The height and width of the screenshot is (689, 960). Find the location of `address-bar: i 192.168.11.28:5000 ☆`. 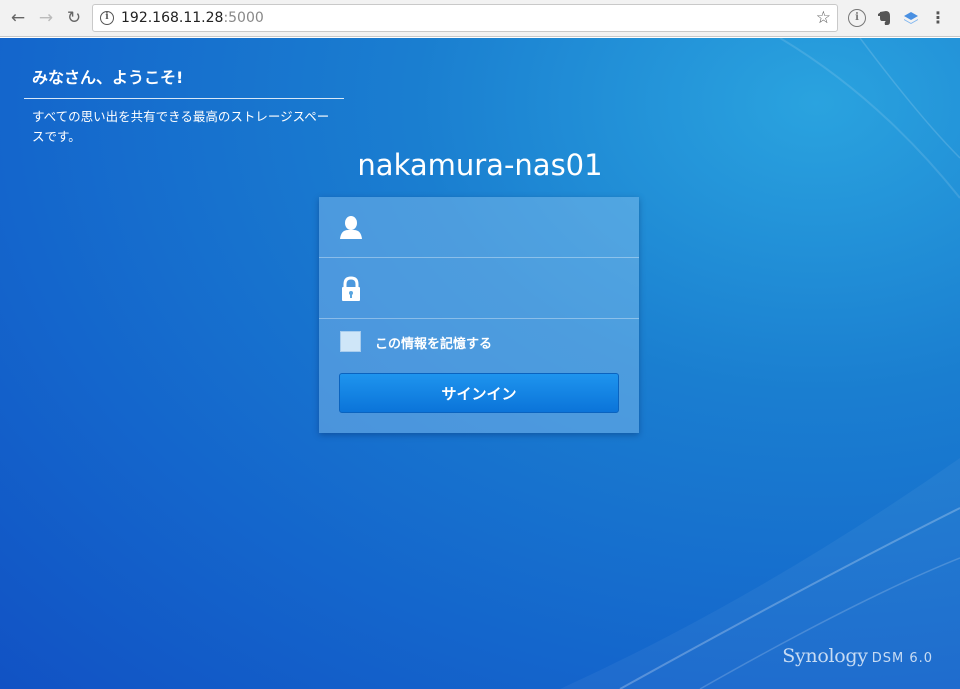

address-bar: i 192.168.11.28:5000 ☆ is located at coordinates (465, 18).